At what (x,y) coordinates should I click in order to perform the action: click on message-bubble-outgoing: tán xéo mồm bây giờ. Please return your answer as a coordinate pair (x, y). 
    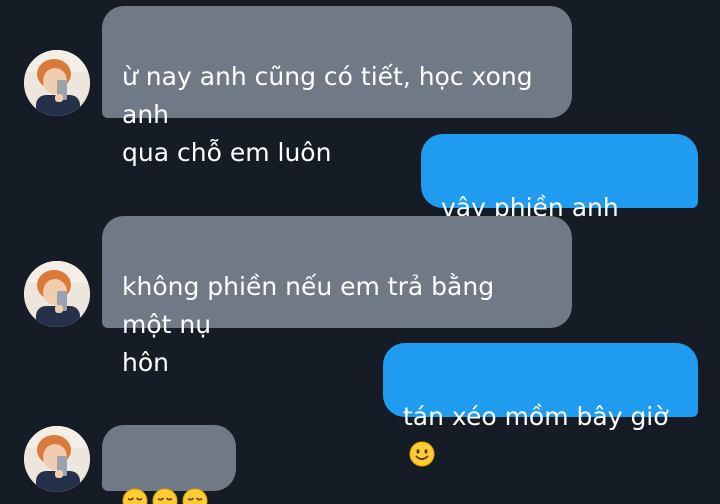
    Looking at the image, I should click on (540, 405).